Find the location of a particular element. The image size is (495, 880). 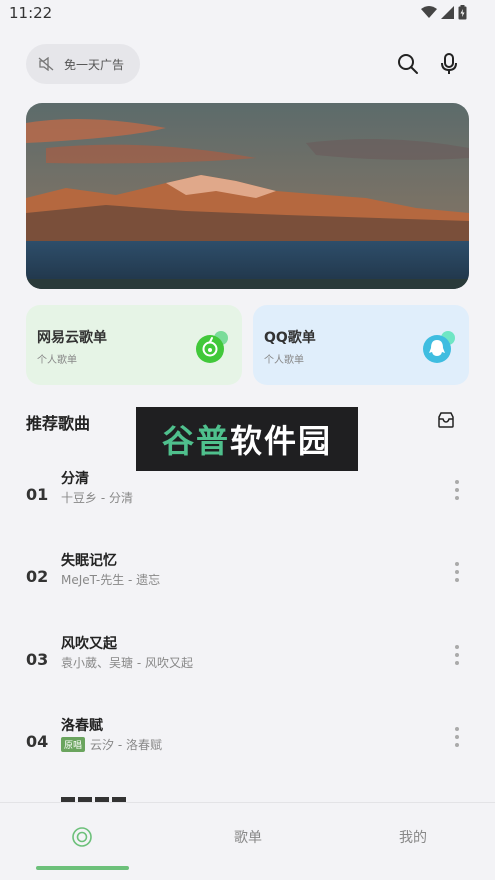

no-ads-icon is located at coordinates (46, 64).